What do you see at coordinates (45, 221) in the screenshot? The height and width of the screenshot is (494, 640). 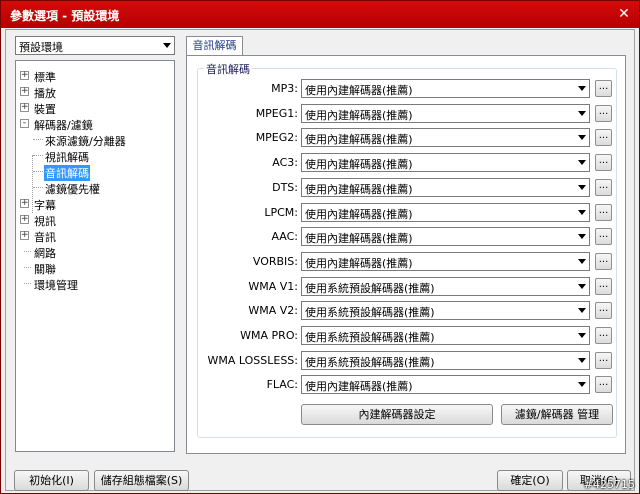 I see `tree-item-label: 視訊` at bounding box center [45, 221].